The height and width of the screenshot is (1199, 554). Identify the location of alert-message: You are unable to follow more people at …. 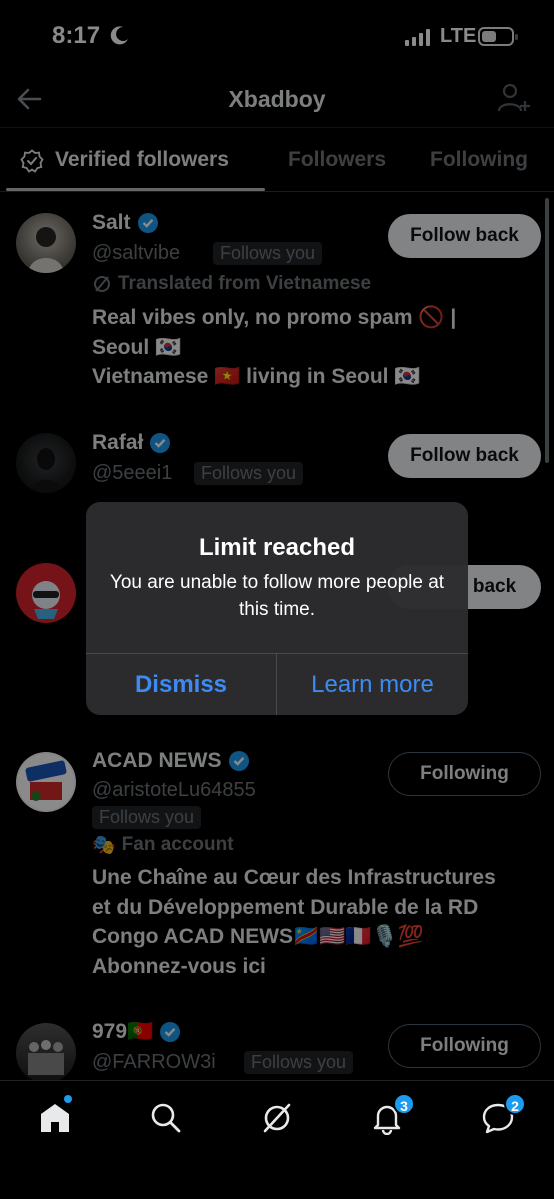
(277, 596).